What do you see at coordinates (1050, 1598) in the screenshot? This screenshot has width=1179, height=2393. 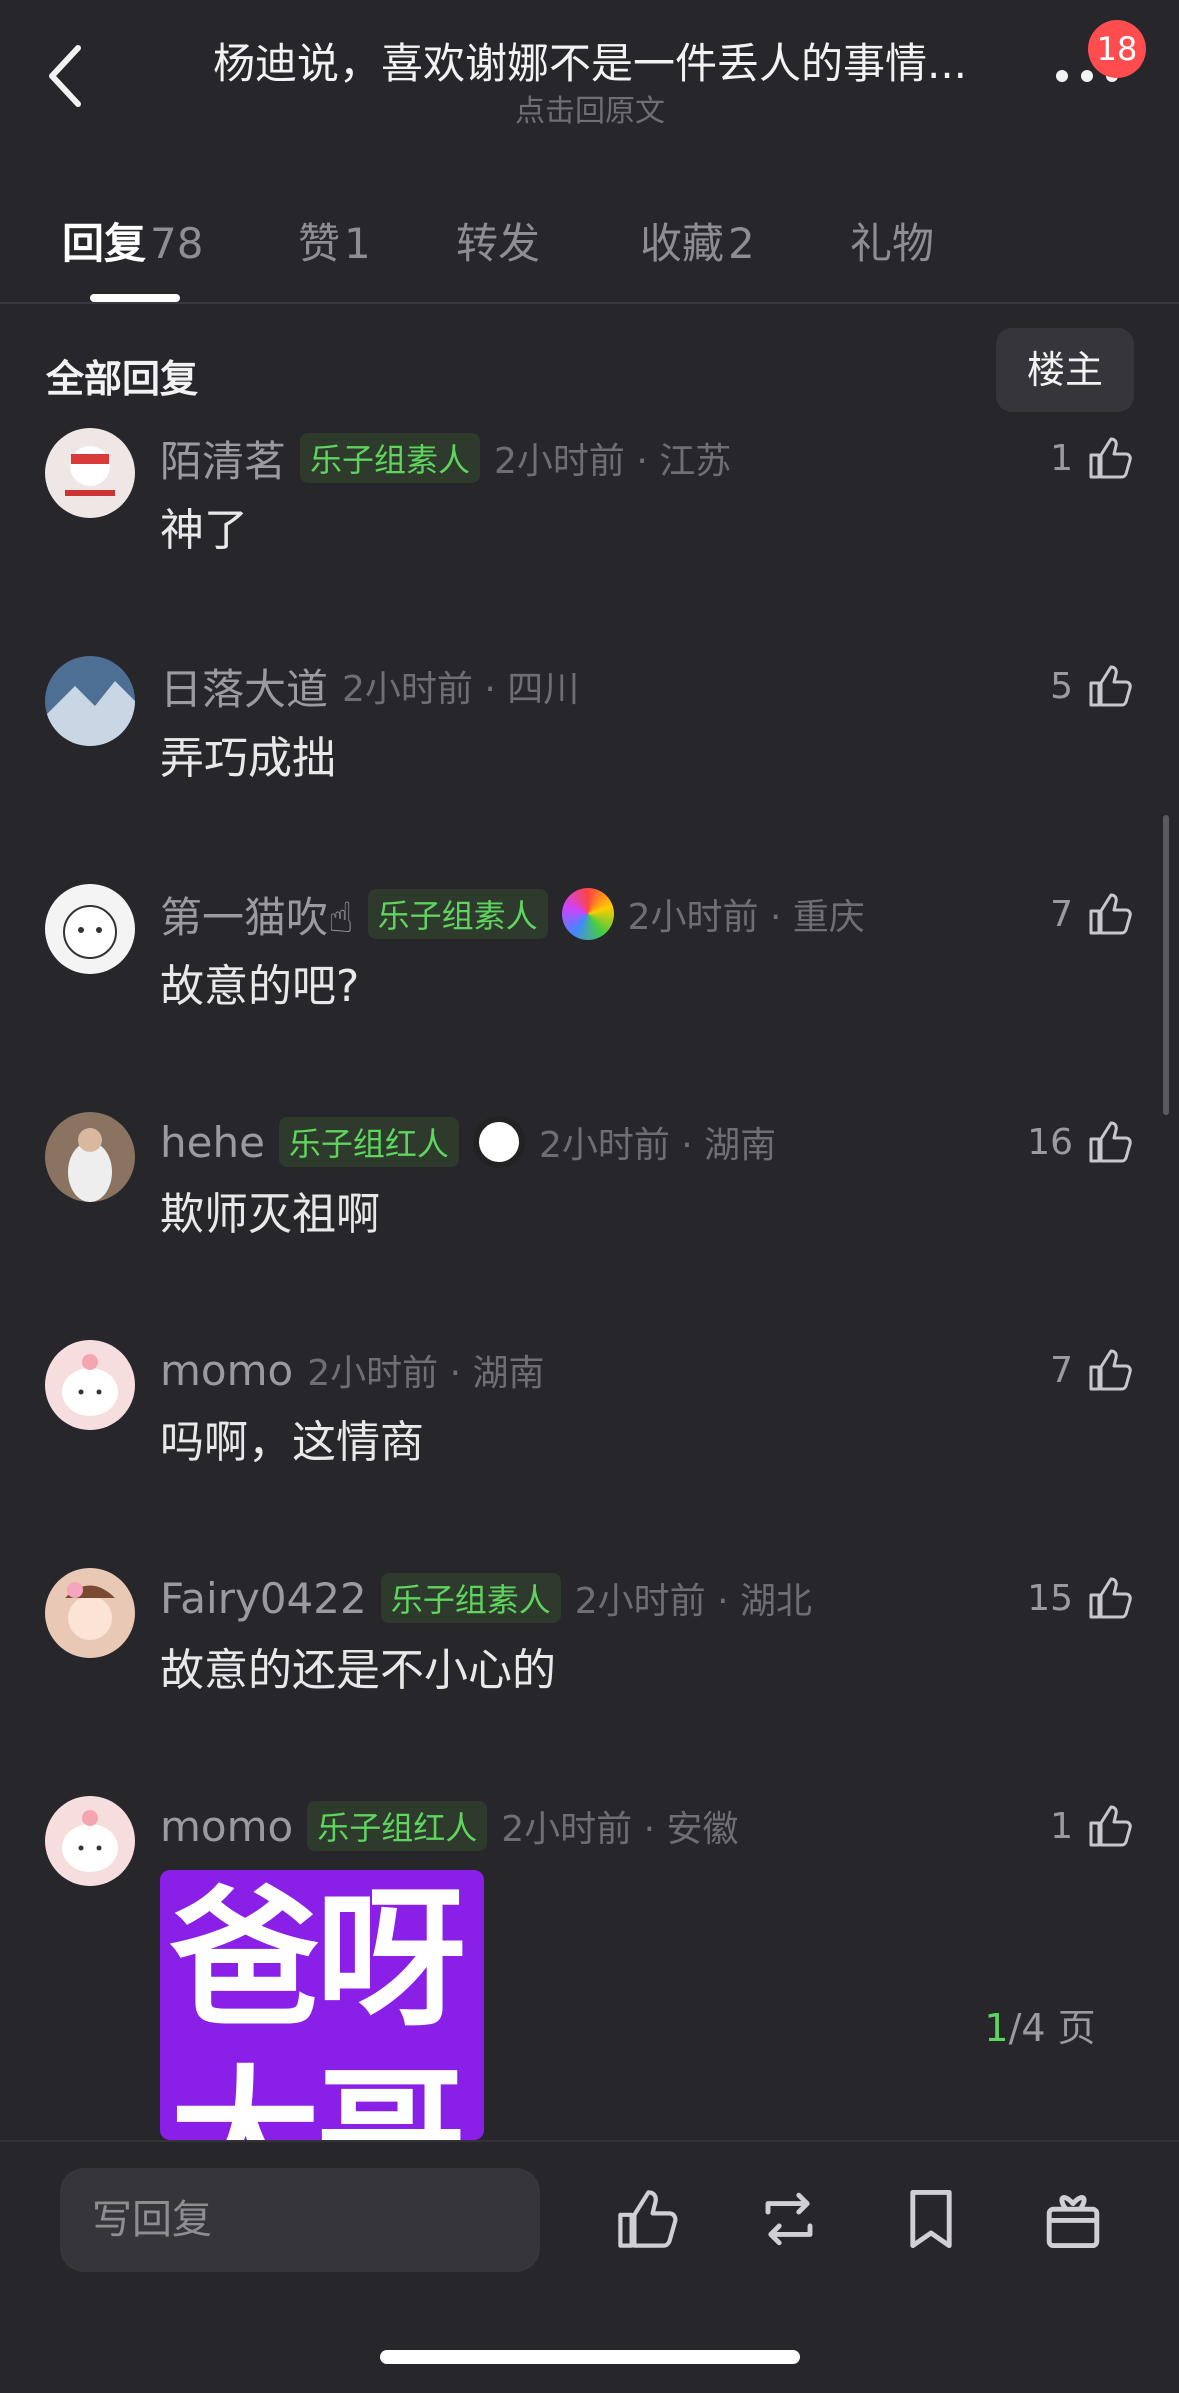 I see `like-count: 15` at bounding box center [1050, 1598].